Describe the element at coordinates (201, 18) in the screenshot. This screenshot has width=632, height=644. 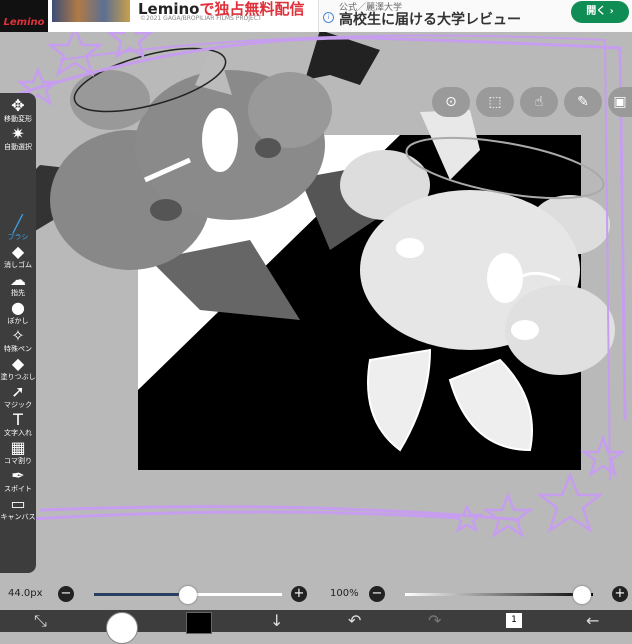
I see `ad-copyright: ©2021 GAGA/BROPILIAR FILMS PROJECT` at that location.